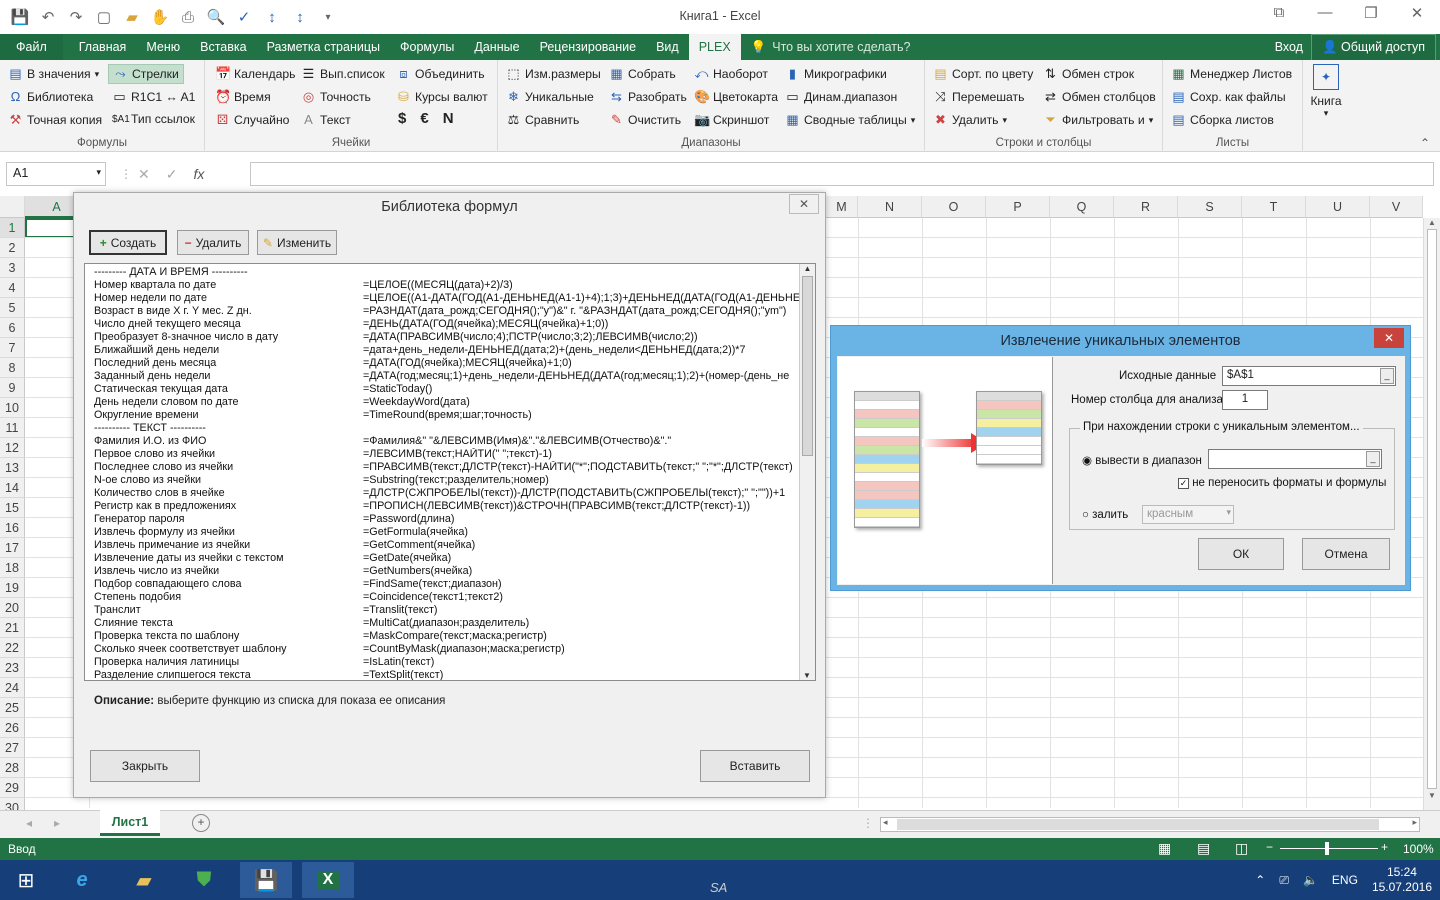 The width and height of the screenshot is (1440, 900). I want to click on ie-icon: e, so click(82, 880).